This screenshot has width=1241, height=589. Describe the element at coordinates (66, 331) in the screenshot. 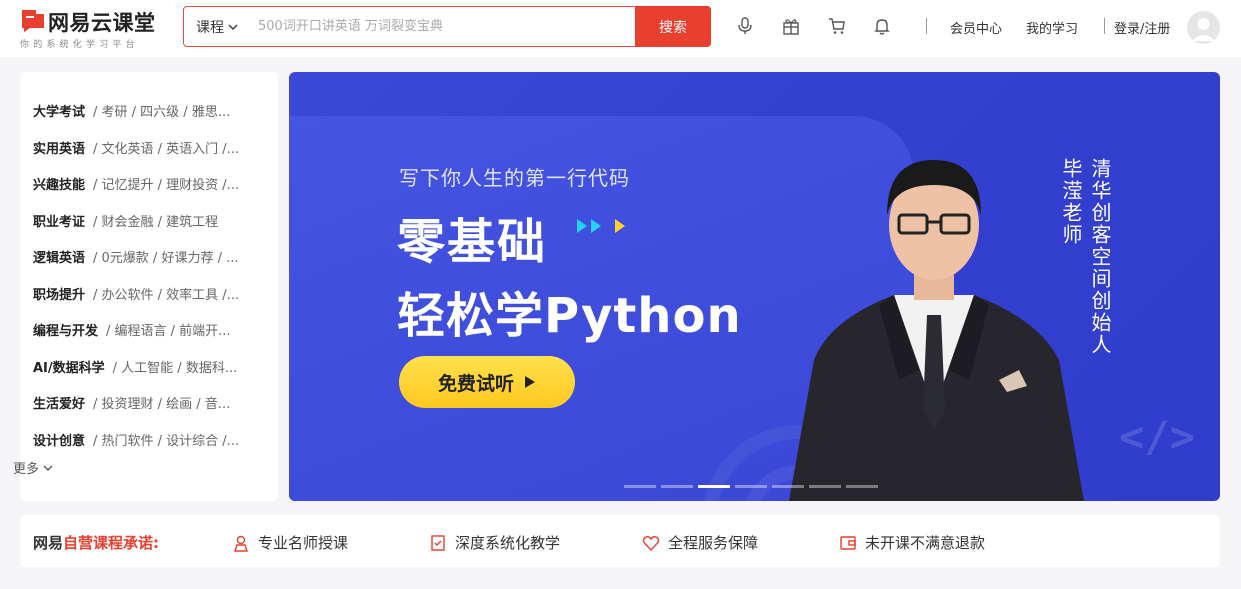

I see `category-name: 编程与开发` at that location.